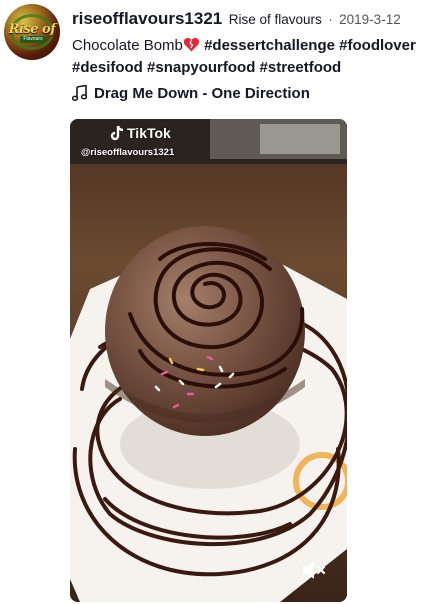  What do you see at coordinates (79, 92) in the screenshot?
I see `music-note-icon` at bounding box center [79, 92].